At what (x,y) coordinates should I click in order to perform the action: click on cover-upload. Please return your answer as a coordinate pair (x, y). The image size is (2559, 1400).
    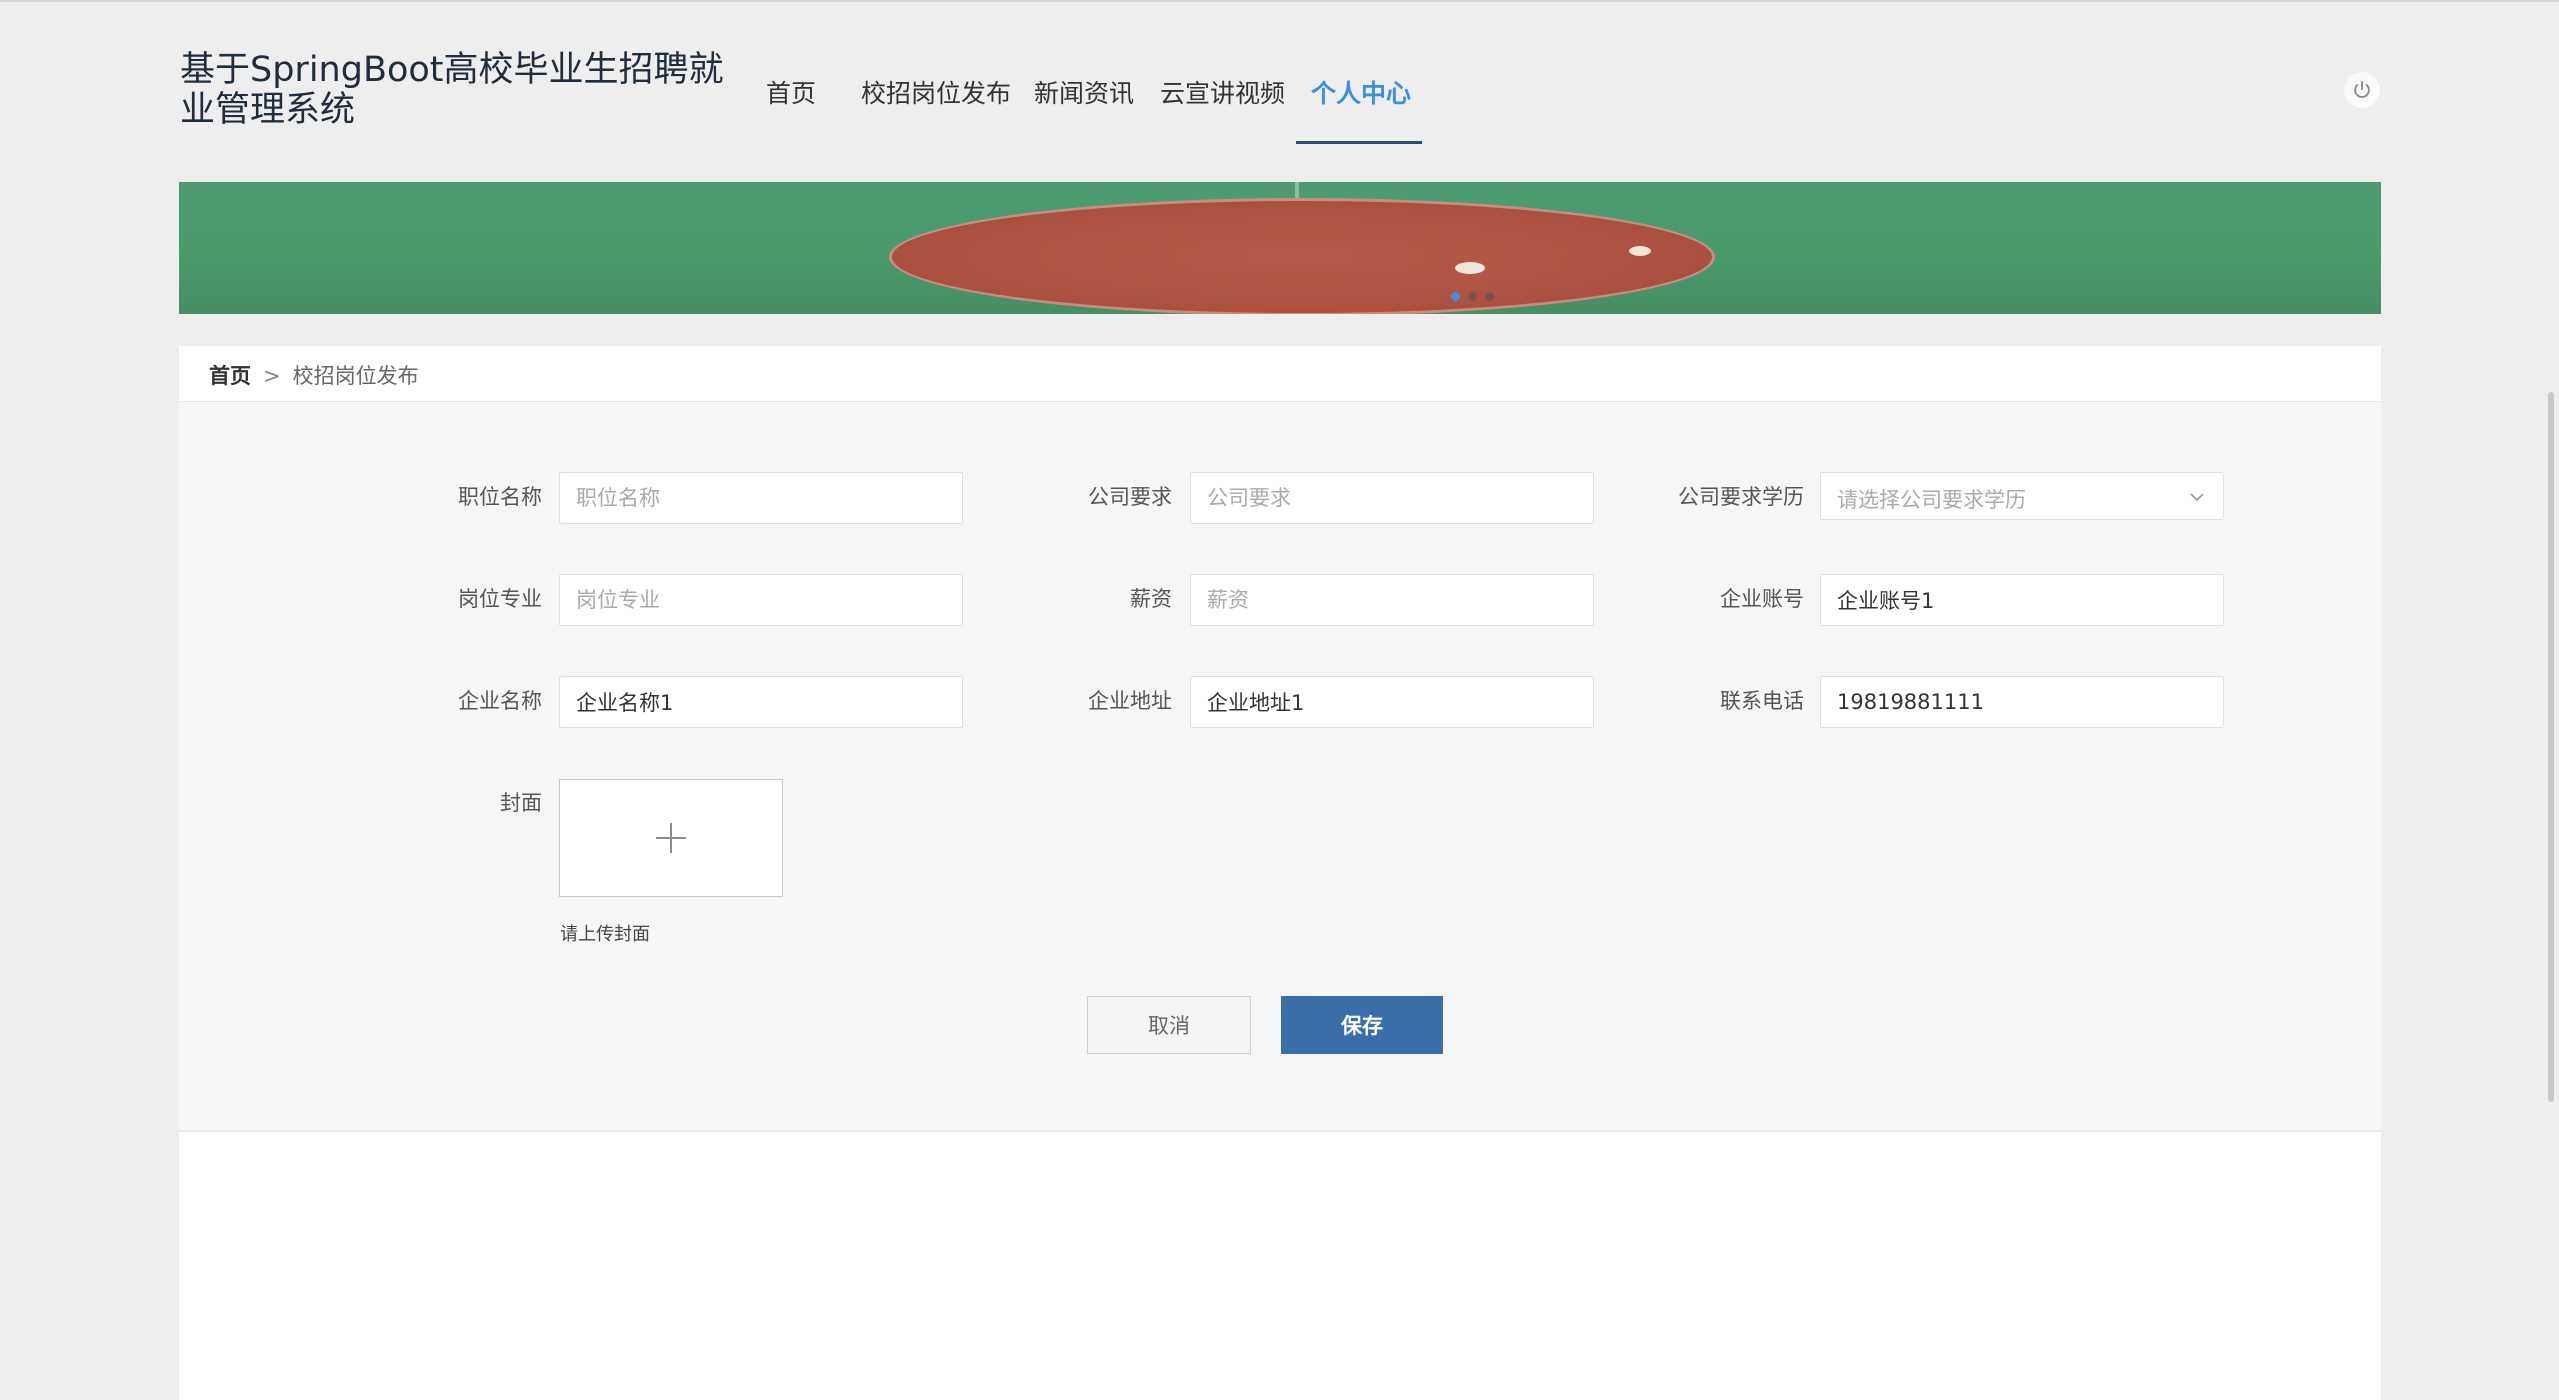
    Looking at the image, I should click on (671, 838).